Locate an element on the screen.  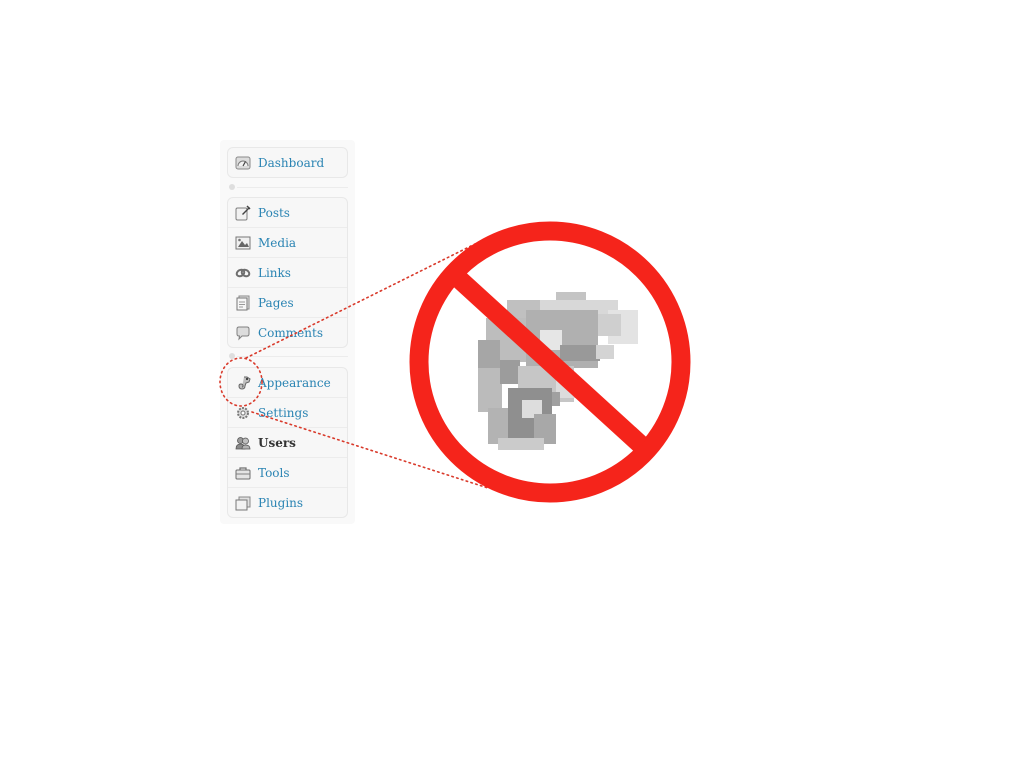
menu-item-media: Media is located at coordinates (287, 243).